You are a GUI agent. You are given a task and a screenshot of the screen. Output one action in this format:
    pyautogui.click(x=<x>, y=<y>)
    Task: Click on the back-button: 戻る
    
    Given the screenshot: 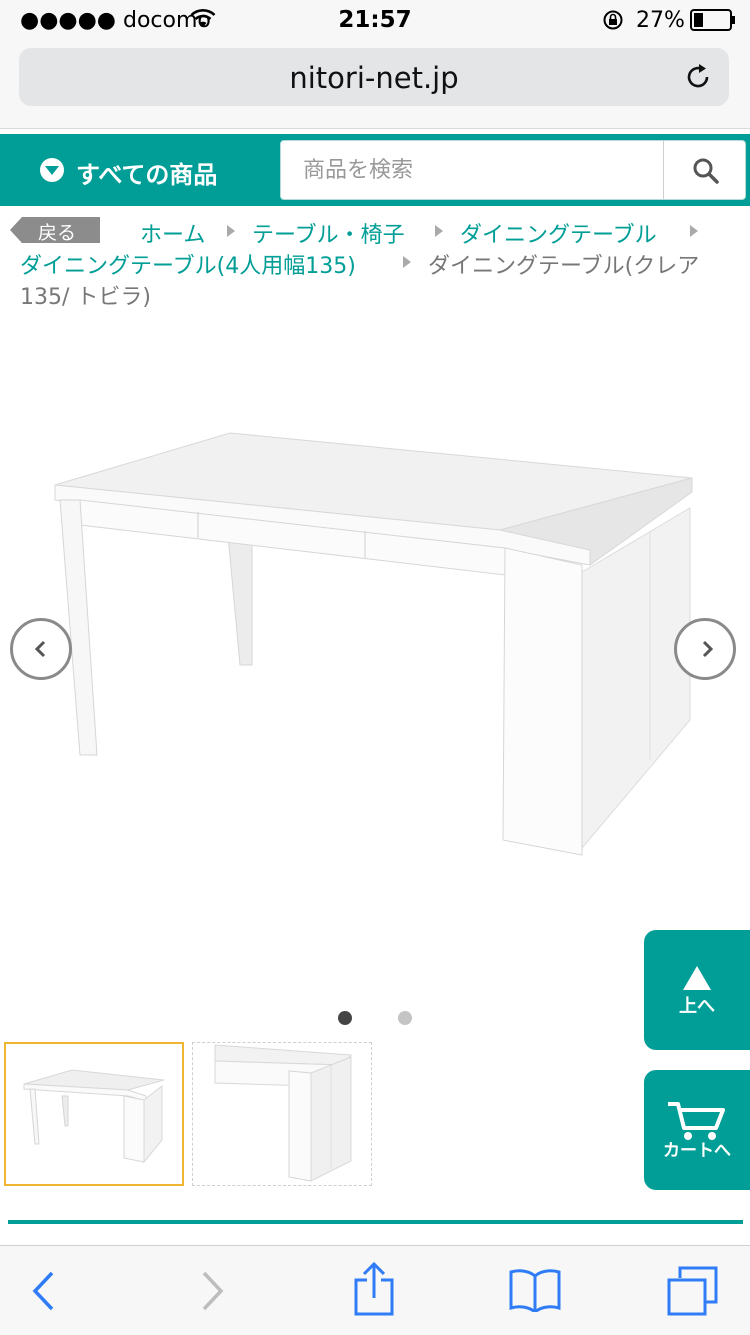 What is the action you would take?
    pyautogui.click(x=55, y=230)
    